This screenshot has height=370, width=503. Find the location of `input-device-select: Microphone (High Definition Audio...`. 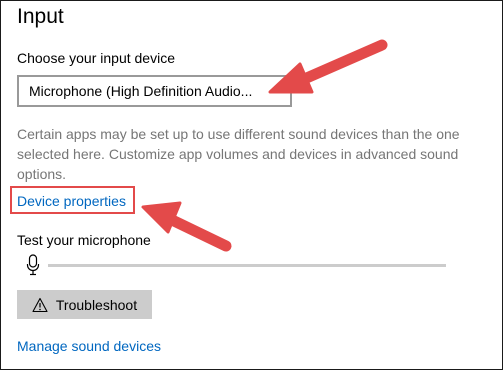

input-device-select: Microphone (High Definition Audio... is located at coordinates (154, 91).